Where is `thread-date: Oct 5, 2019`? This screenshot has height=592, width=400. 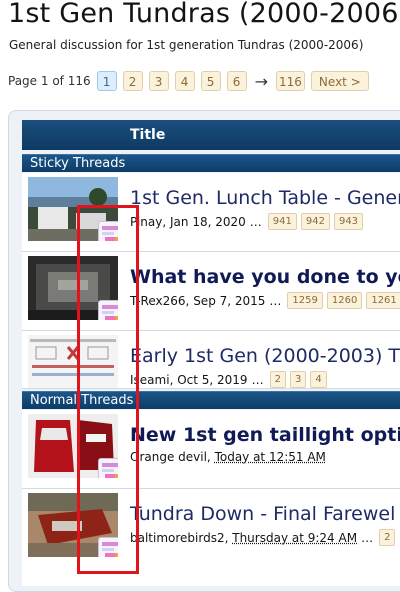 thread-date: Oct 5, 2019 is located at coordinates (212, 380).